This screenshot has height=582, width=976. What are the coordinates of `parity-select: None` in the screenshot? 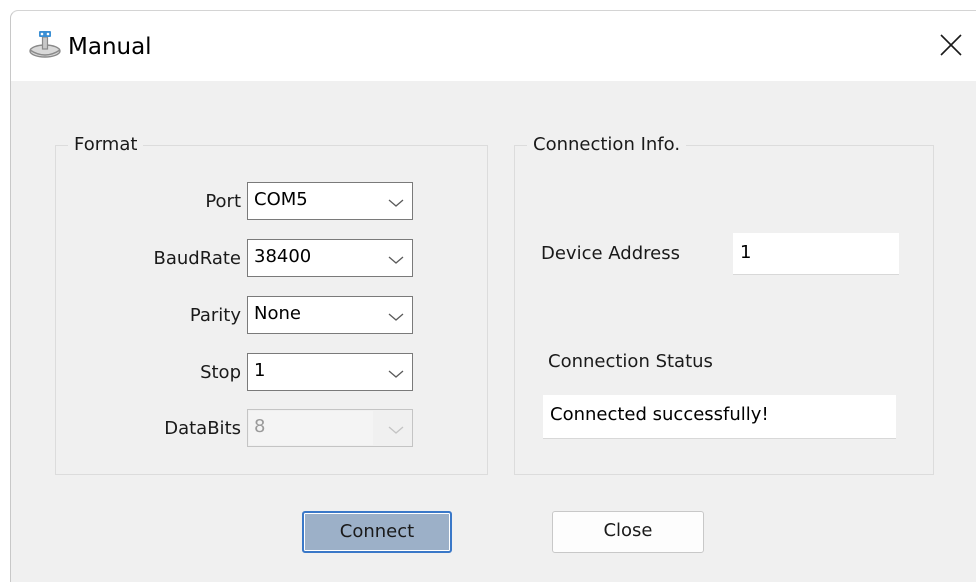 It's located at (330, 315).